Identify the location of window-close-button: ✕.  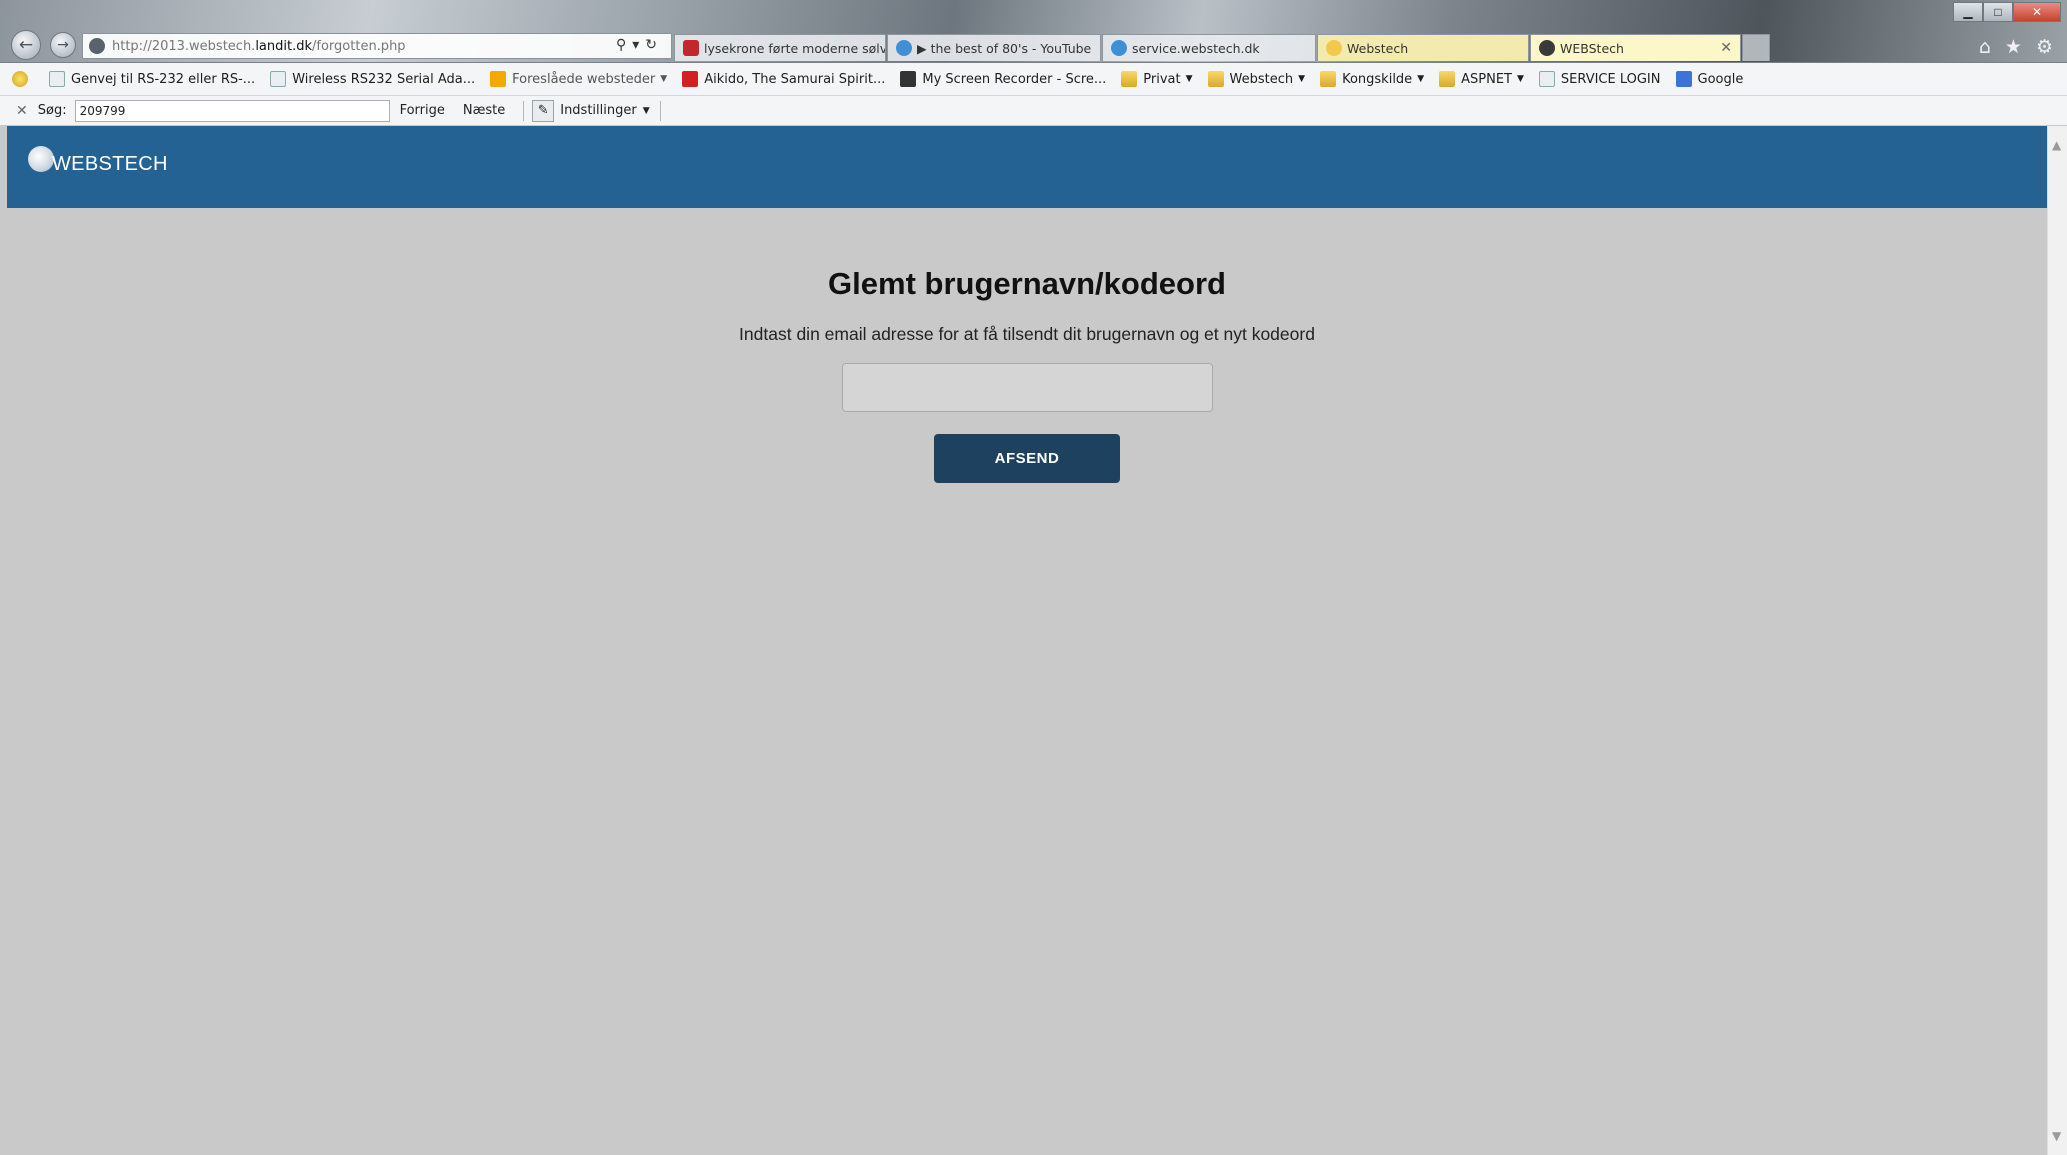
(2037, 12).